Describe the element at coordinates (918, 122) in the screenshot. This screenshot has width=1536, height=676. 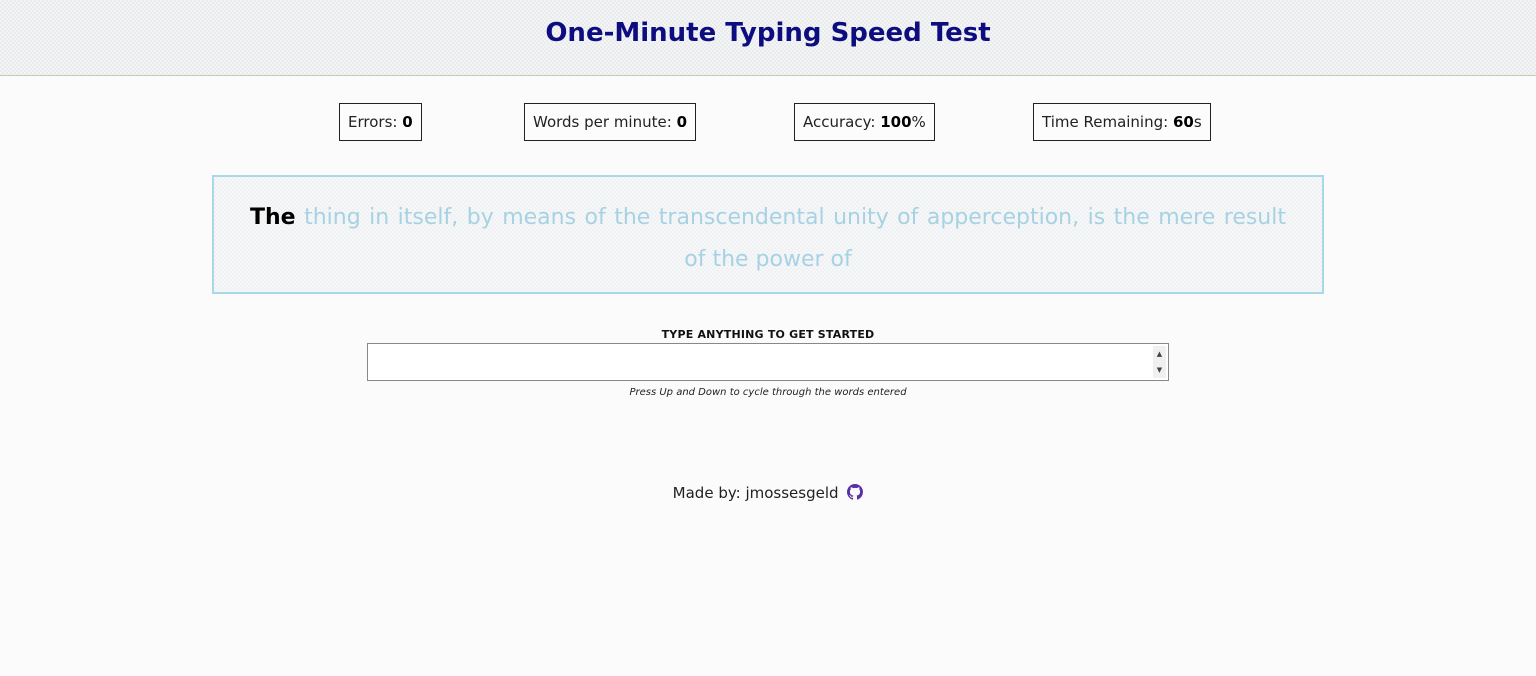
I see `accuracy-suffix: %` at that location.